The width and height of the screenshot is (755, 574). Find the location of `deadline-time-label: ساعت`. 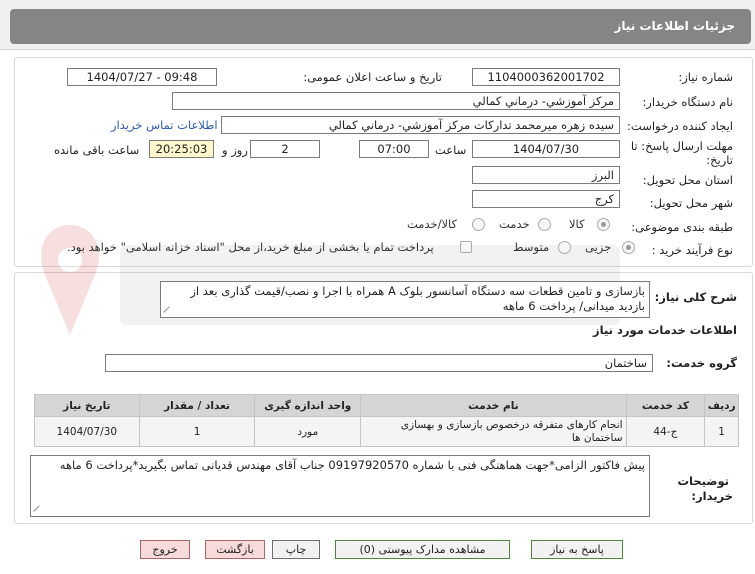

deadline-time-label: ساعت is located at coordinates (451, 150).